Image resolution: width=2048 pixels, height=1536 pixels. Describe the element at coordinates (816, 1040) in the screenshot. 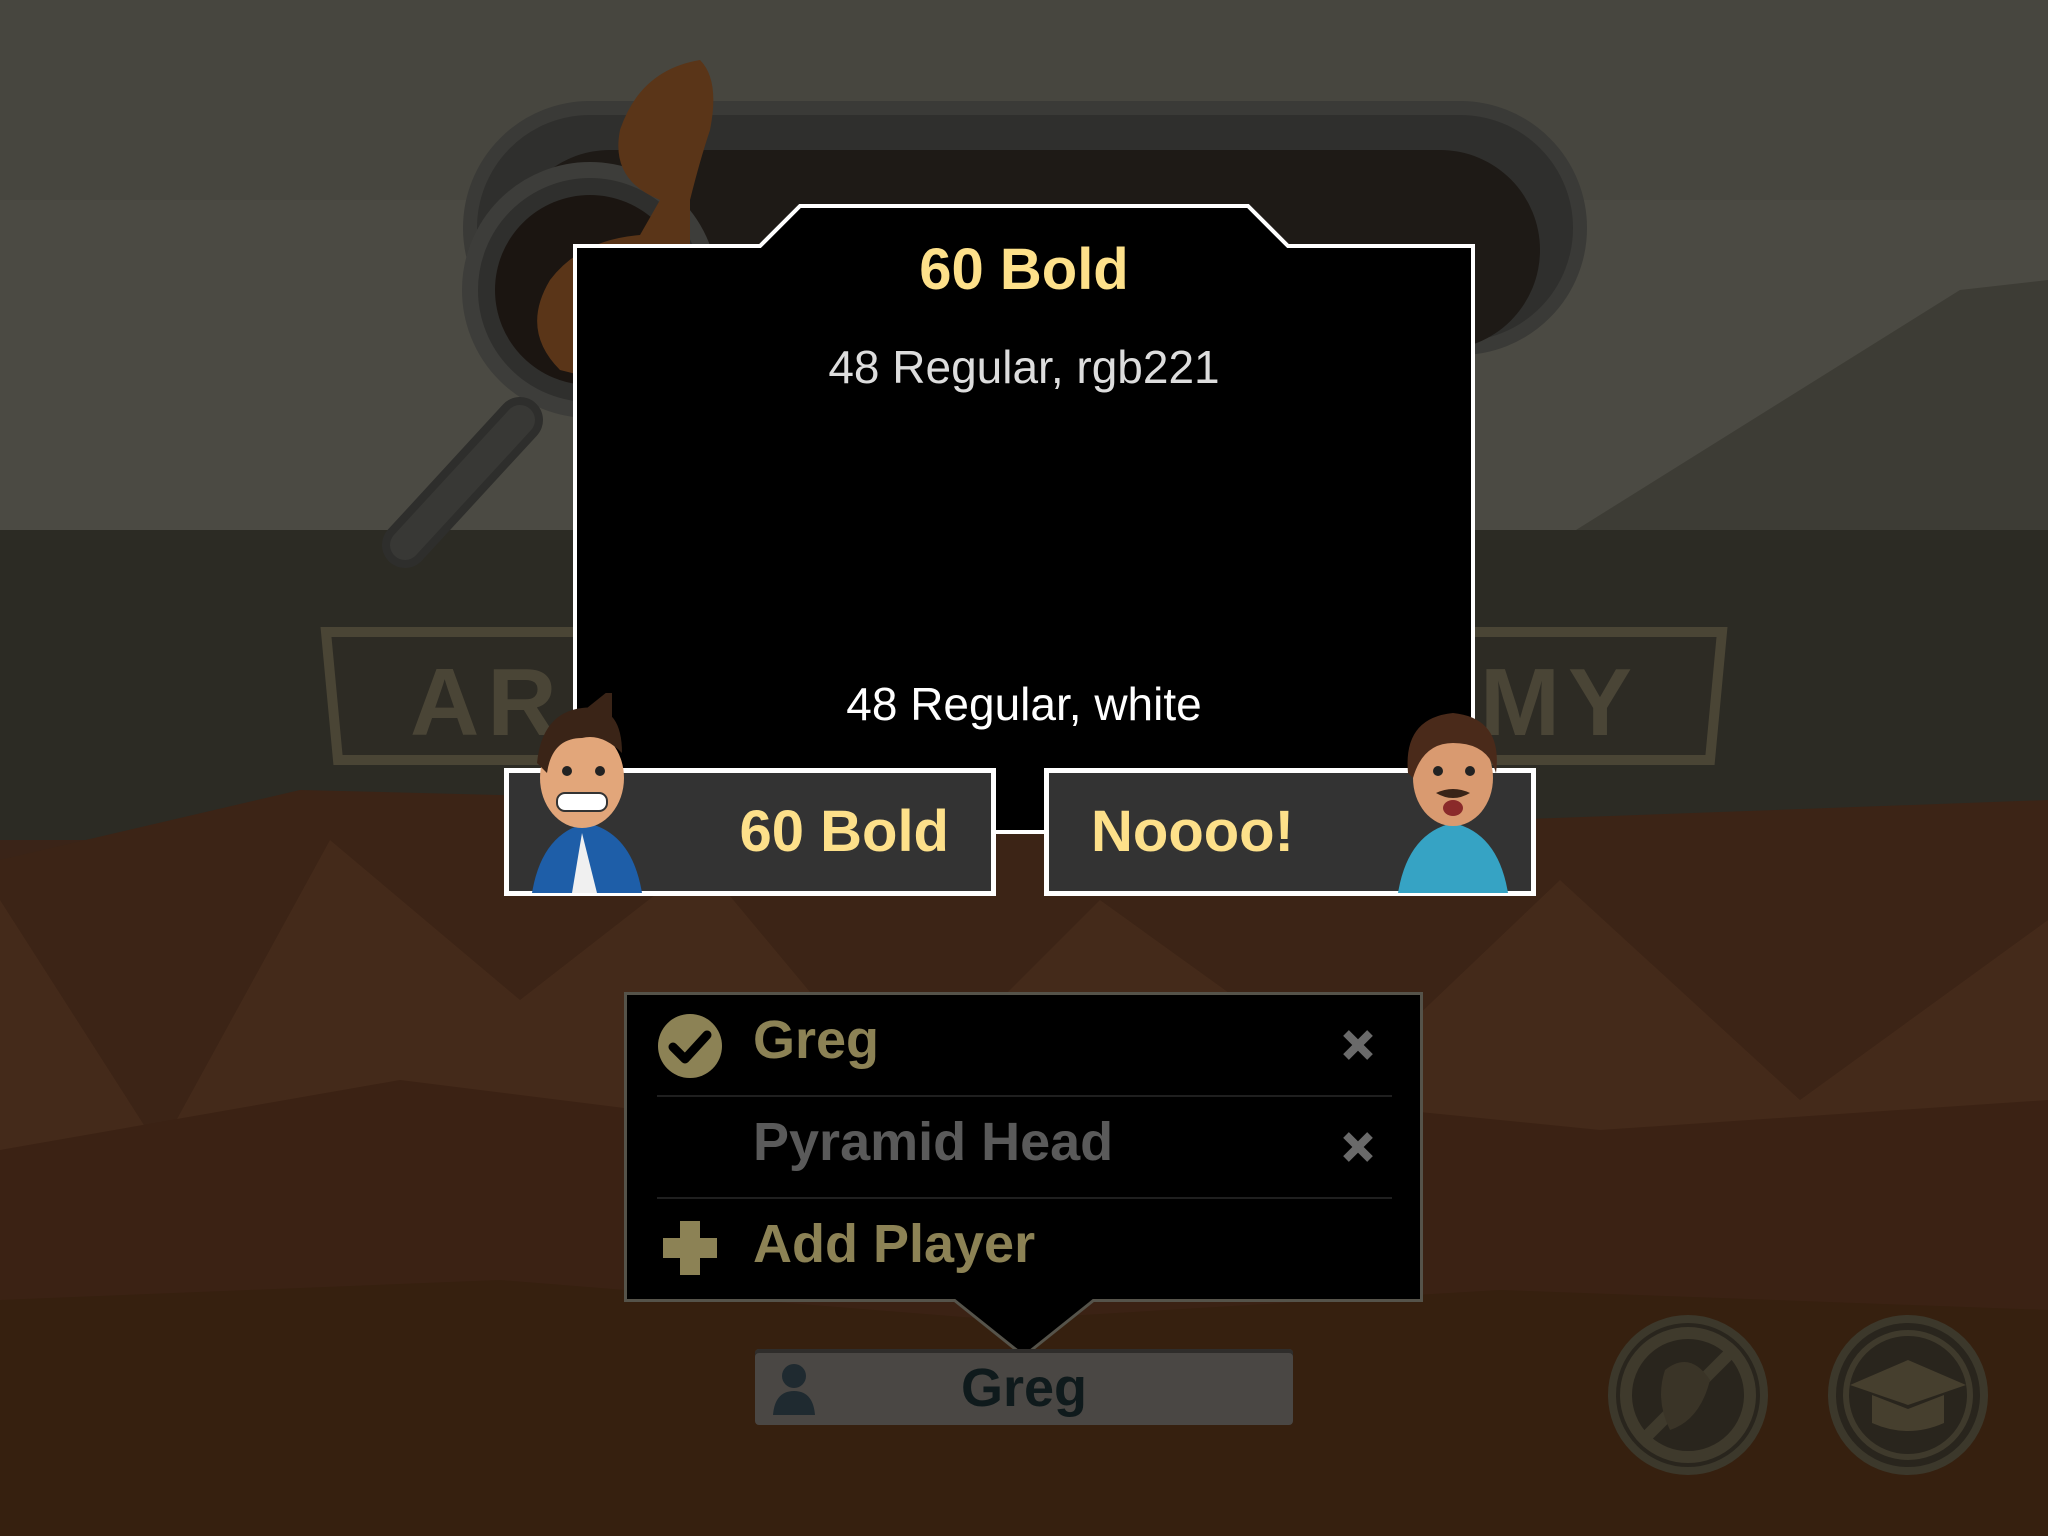

I see `player-name-greg: Greg` at that location.